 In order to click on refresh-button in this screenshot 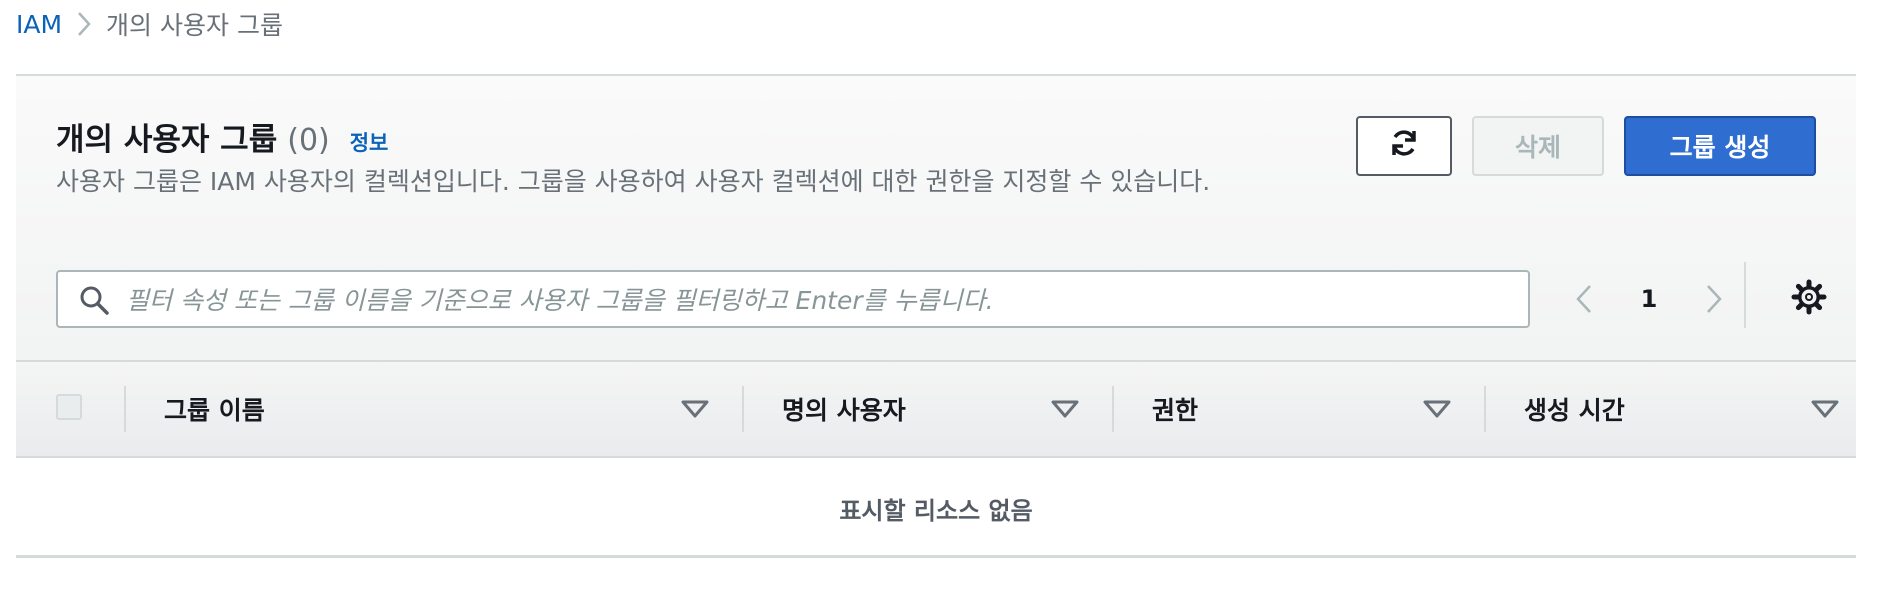, I will do `click(1404, 146)`.